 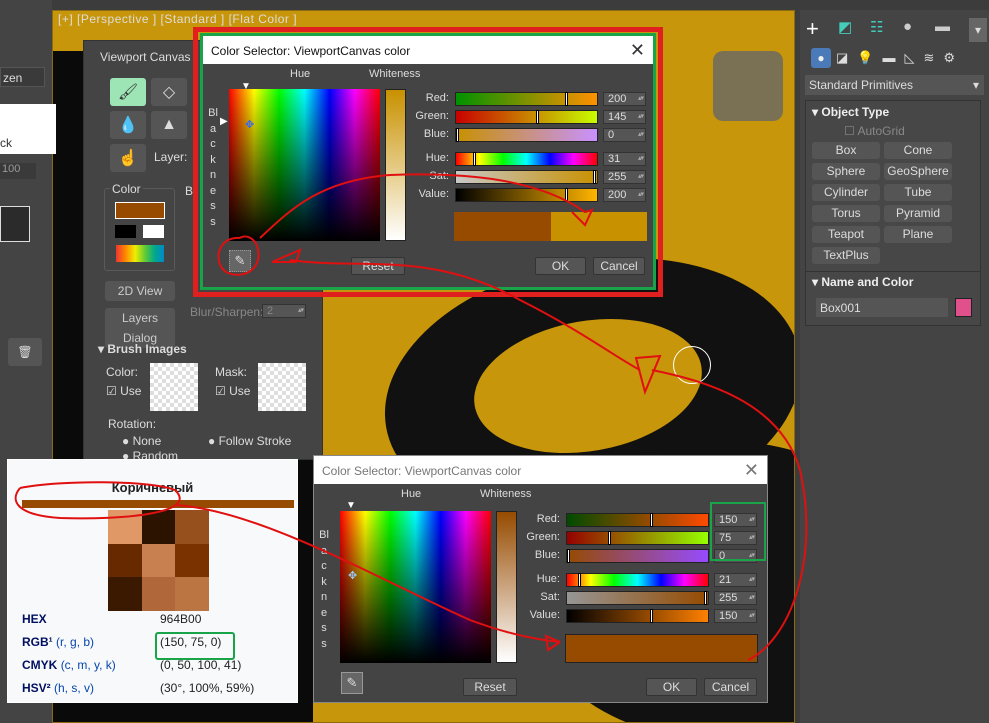 I want to click on annotation-arrow-eyedropper, so click(x=456, y=309).